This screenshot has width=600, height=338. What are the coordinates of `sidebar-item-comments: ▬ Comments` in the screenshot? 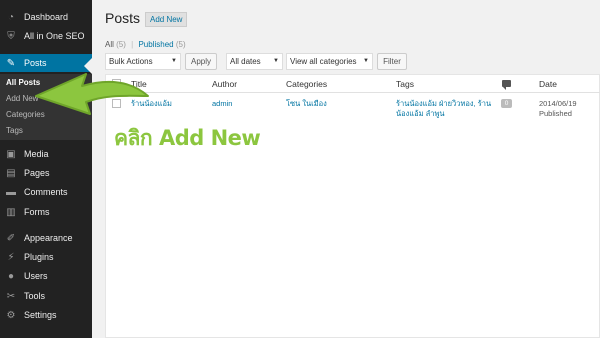 It's located at (46, 192).